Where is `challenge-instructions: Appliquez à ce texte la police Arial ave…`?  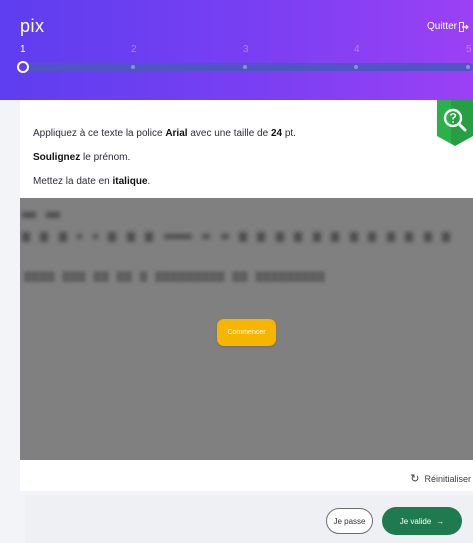 challenge-instructions: Appliquez à ce texte la police Arial ave… is located at coordinates (164, 158).